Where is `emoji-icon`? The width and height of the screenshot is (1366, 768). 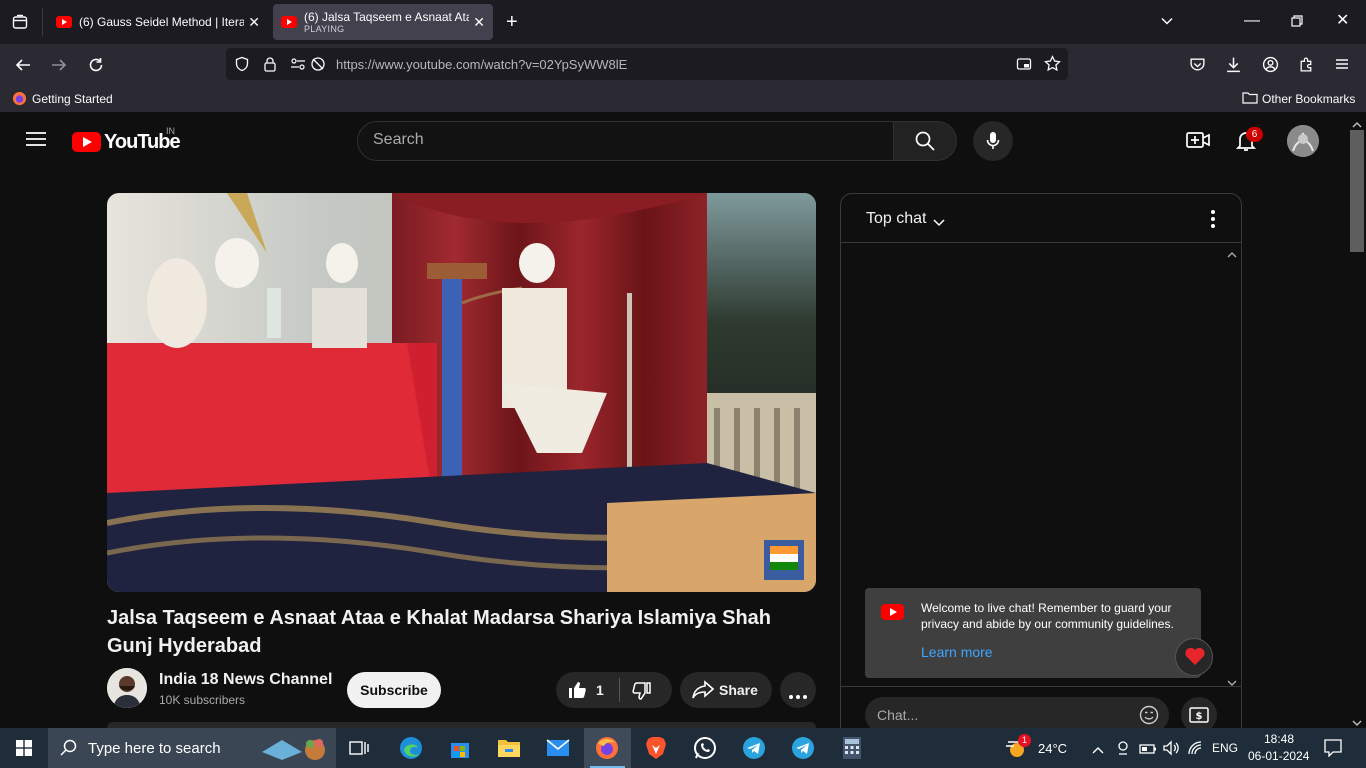 emoji-icon is located at coordinates (1149, 717).